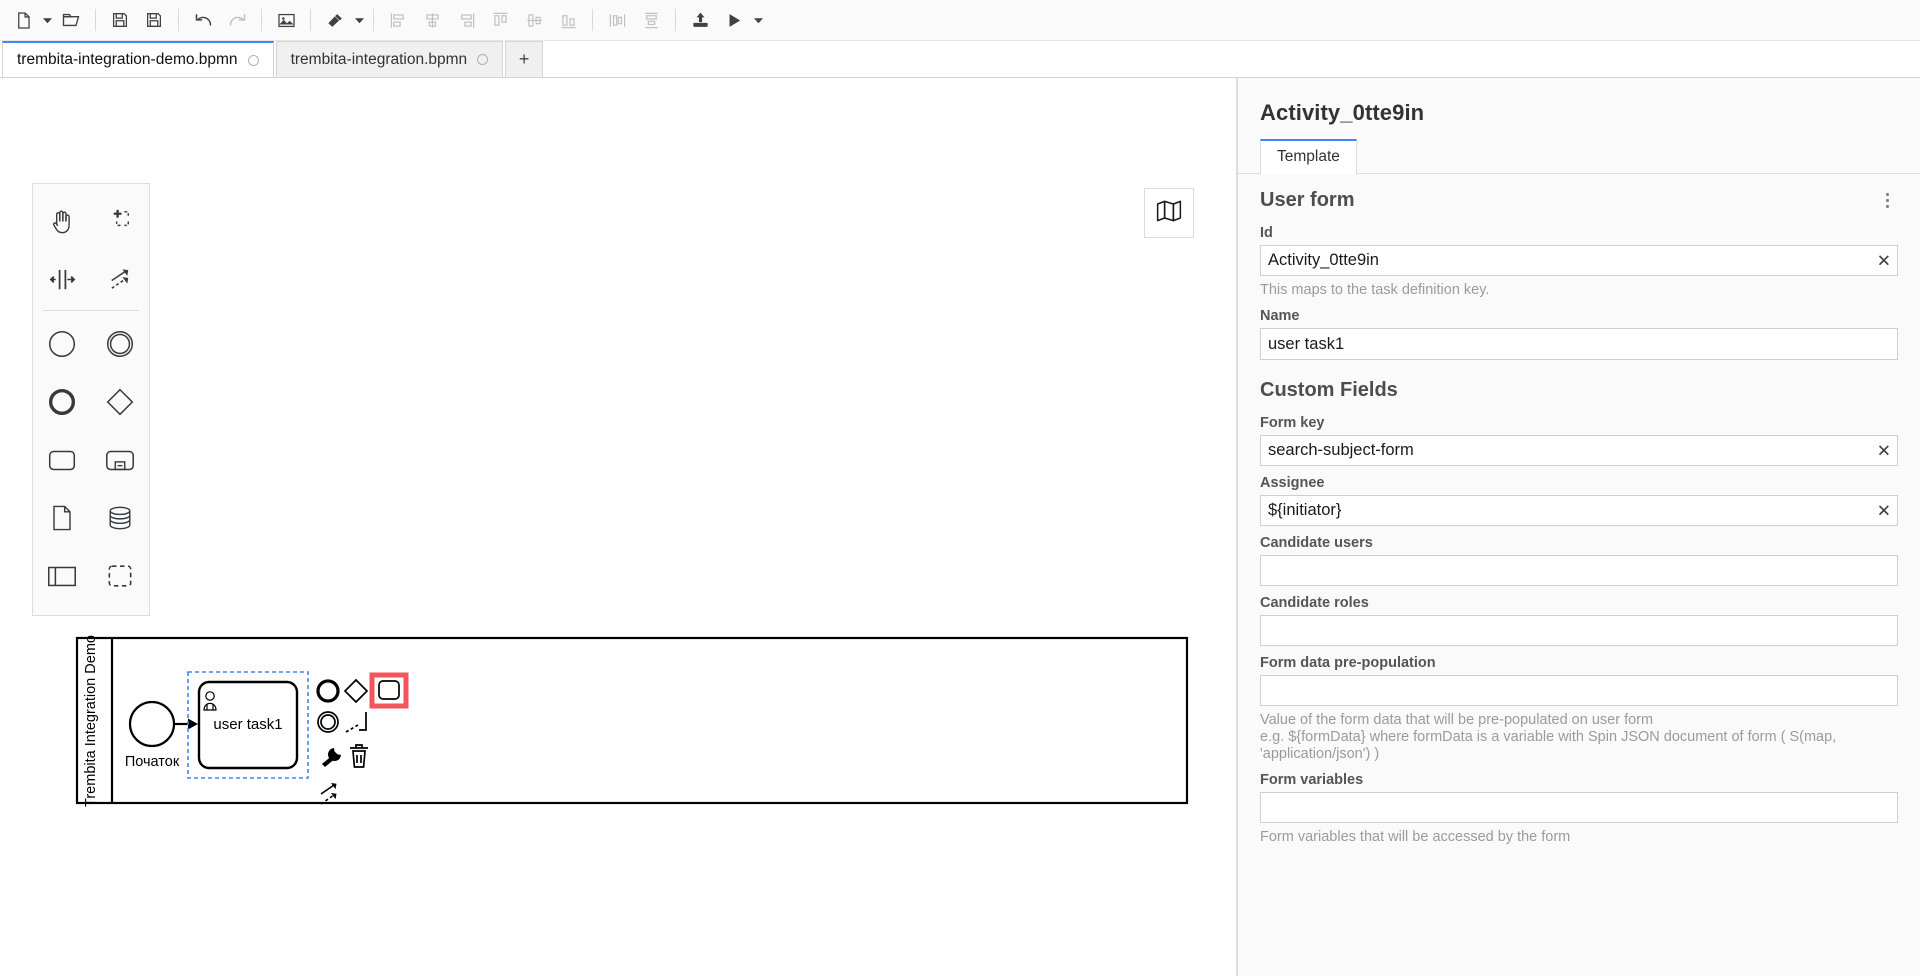  What do you see at coordinates (432, 20) in the screenshot?
I see `align-center-button` at bounding box center [432, 20].